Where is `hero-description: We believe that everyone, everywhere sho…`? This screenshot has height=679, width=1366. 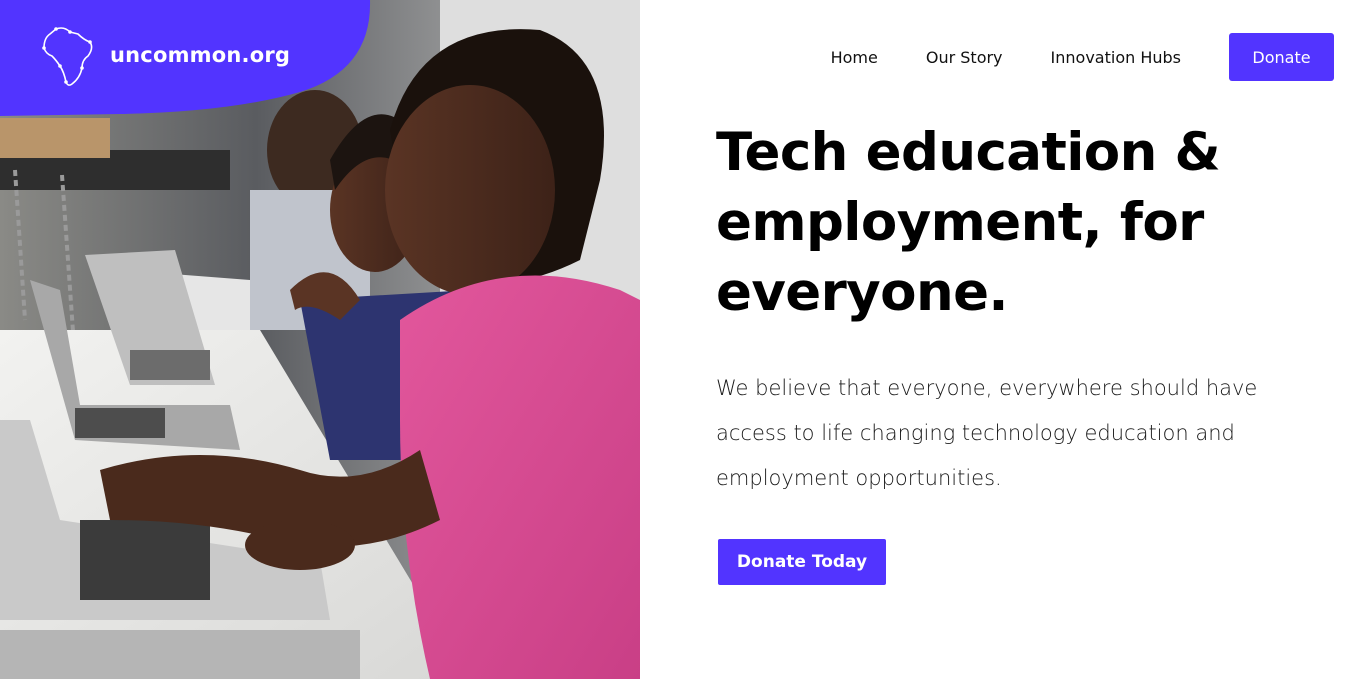
hero-description: We believe that everyone, everywhere sho… is located at coordinates (987, 433).